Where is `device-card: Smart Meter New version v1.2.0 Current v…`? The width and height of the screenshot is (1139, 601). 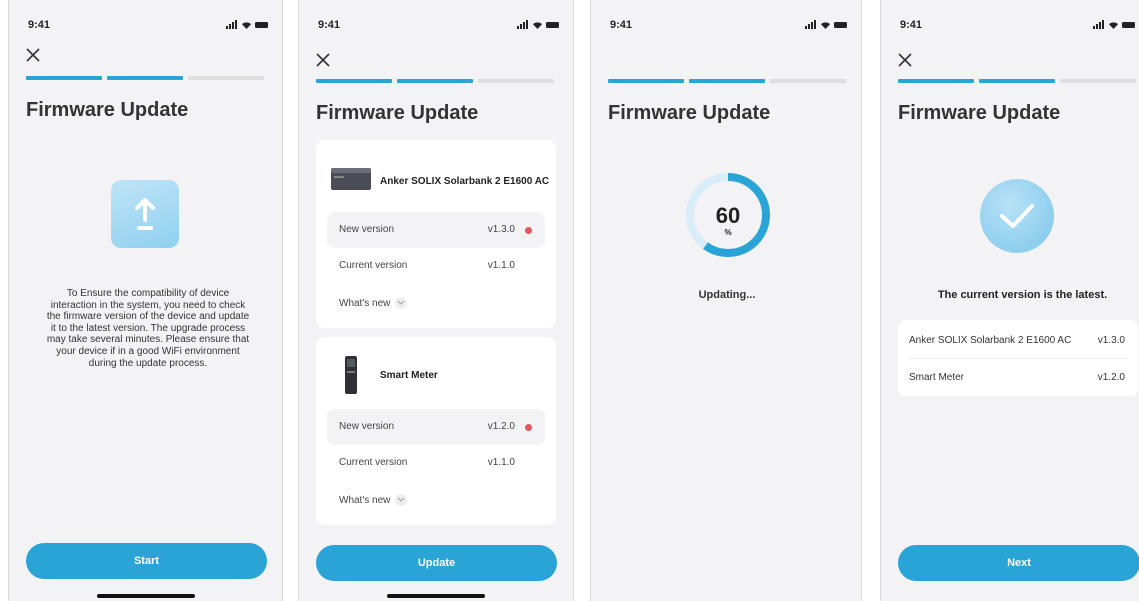 device-card: Smart Meter New version v1.2.0 Current v… is located at coordinates (436, 431).